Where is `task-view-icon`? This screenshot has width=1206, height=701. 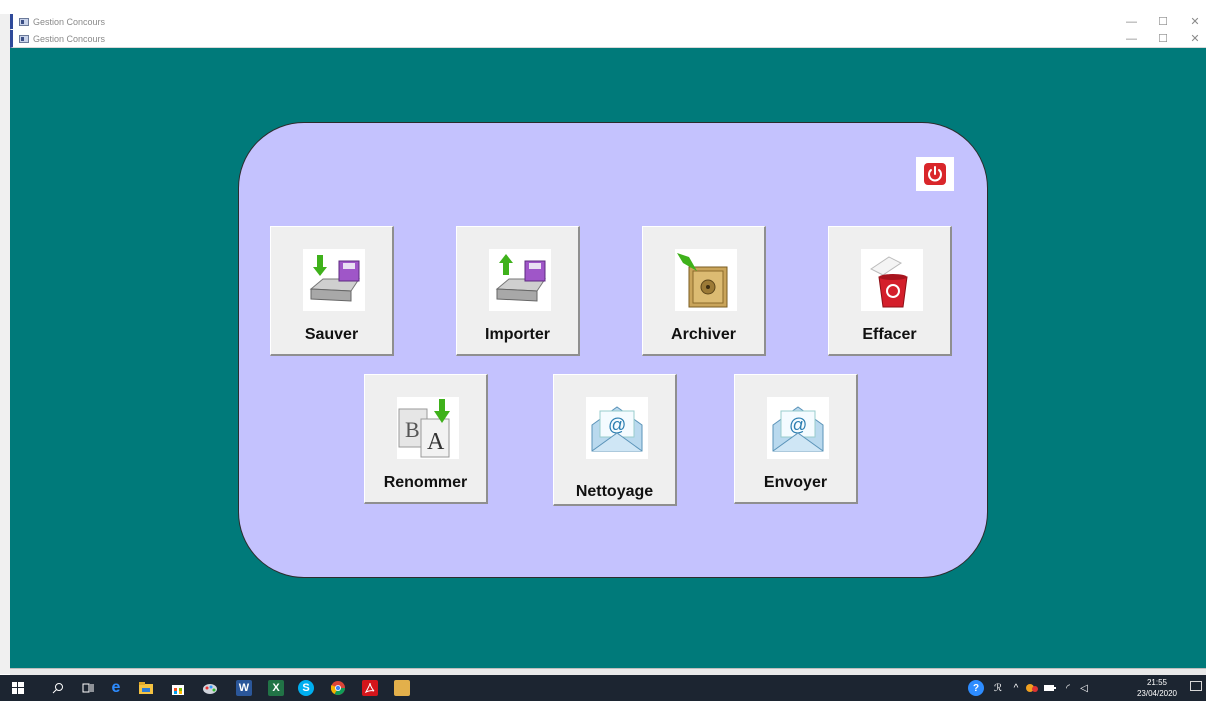
task-view-icon is located at coordinates (88, 688).